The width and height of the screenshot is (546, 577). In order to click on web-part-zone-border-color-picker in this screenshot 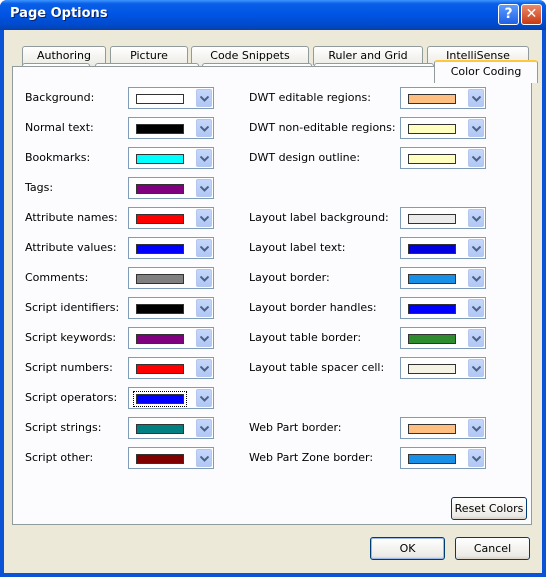, I will do `click(443, 458)`.